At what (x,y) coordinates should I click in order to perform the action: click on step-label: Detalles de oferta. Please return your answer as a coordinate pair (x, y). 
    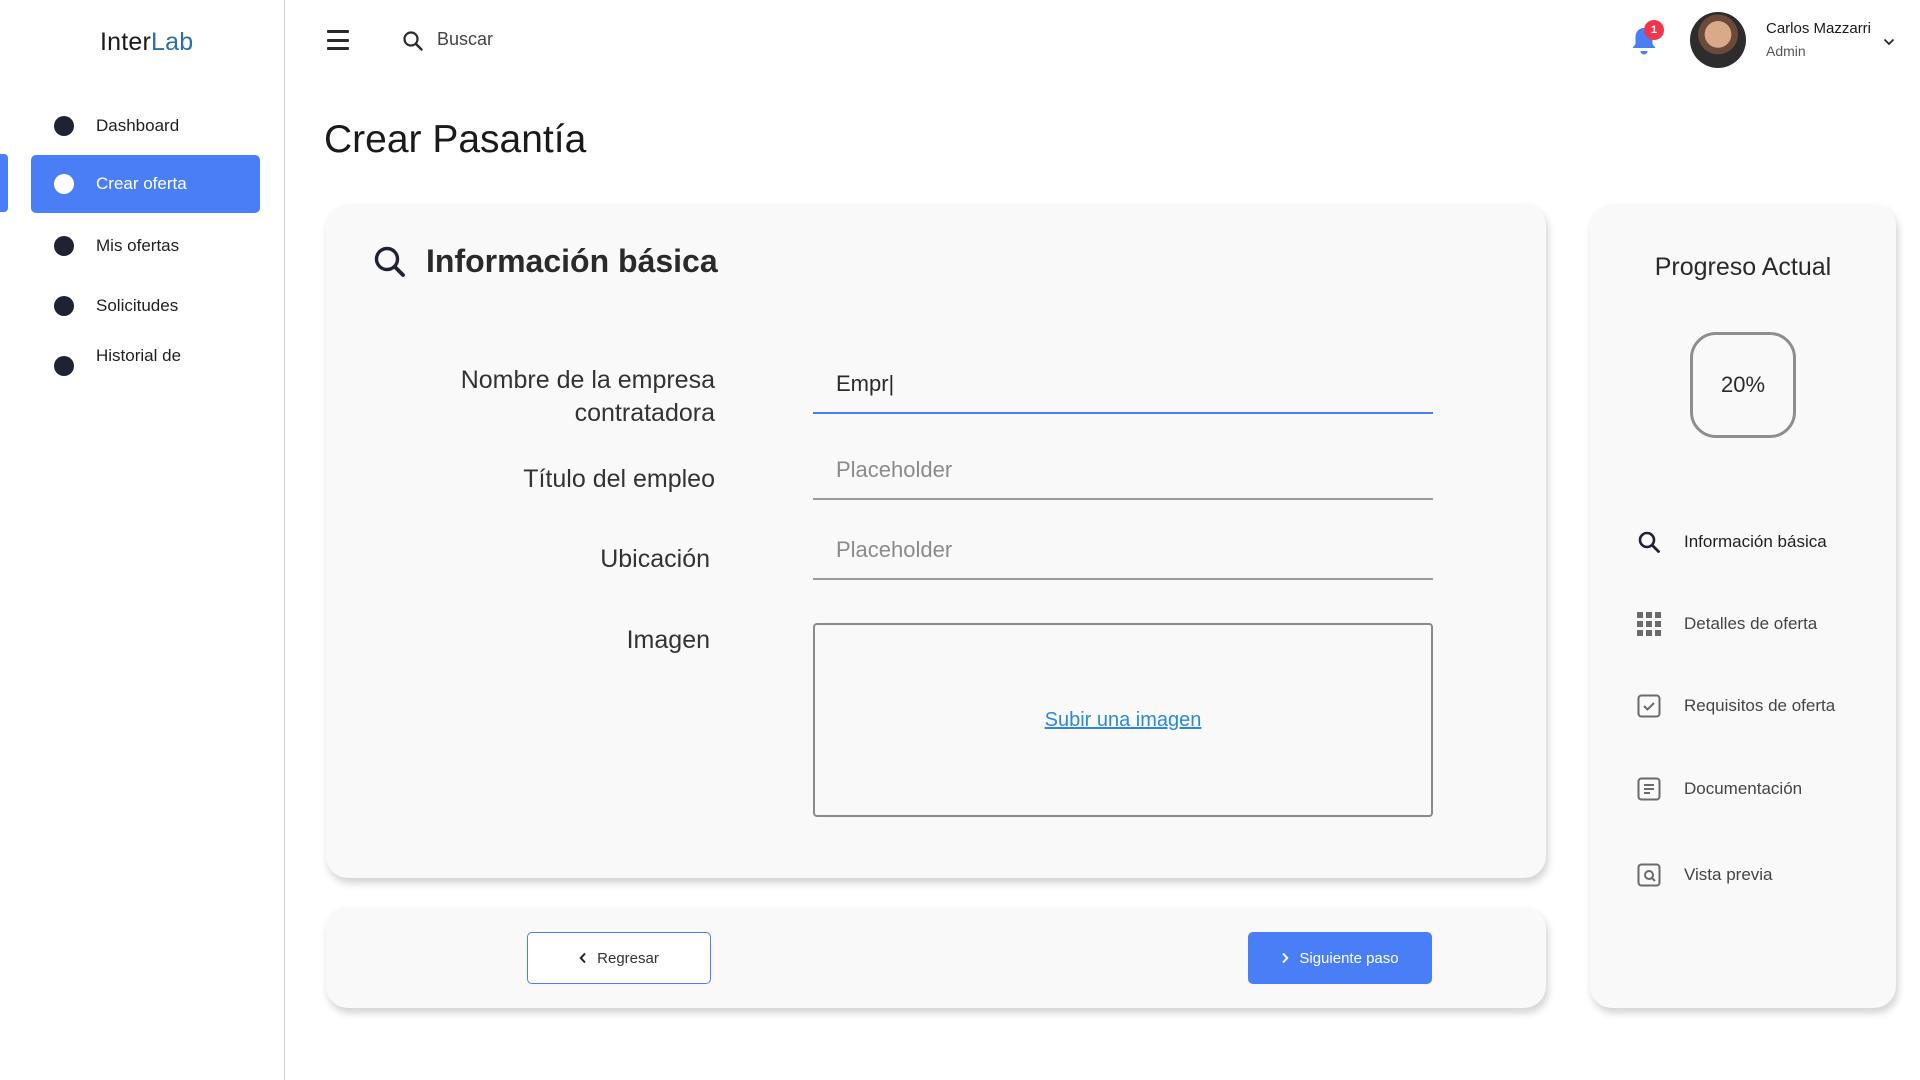
    Looking at the image, I should click on (1751, 623).